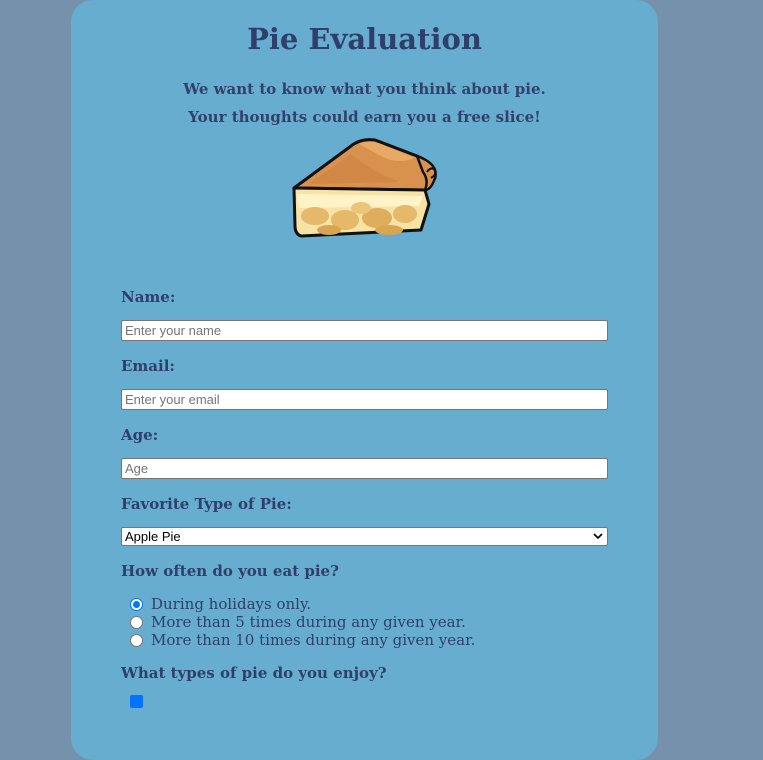  I want to click on frequency-option-5-times: More than 5 times during any given year., so click(298, 622).